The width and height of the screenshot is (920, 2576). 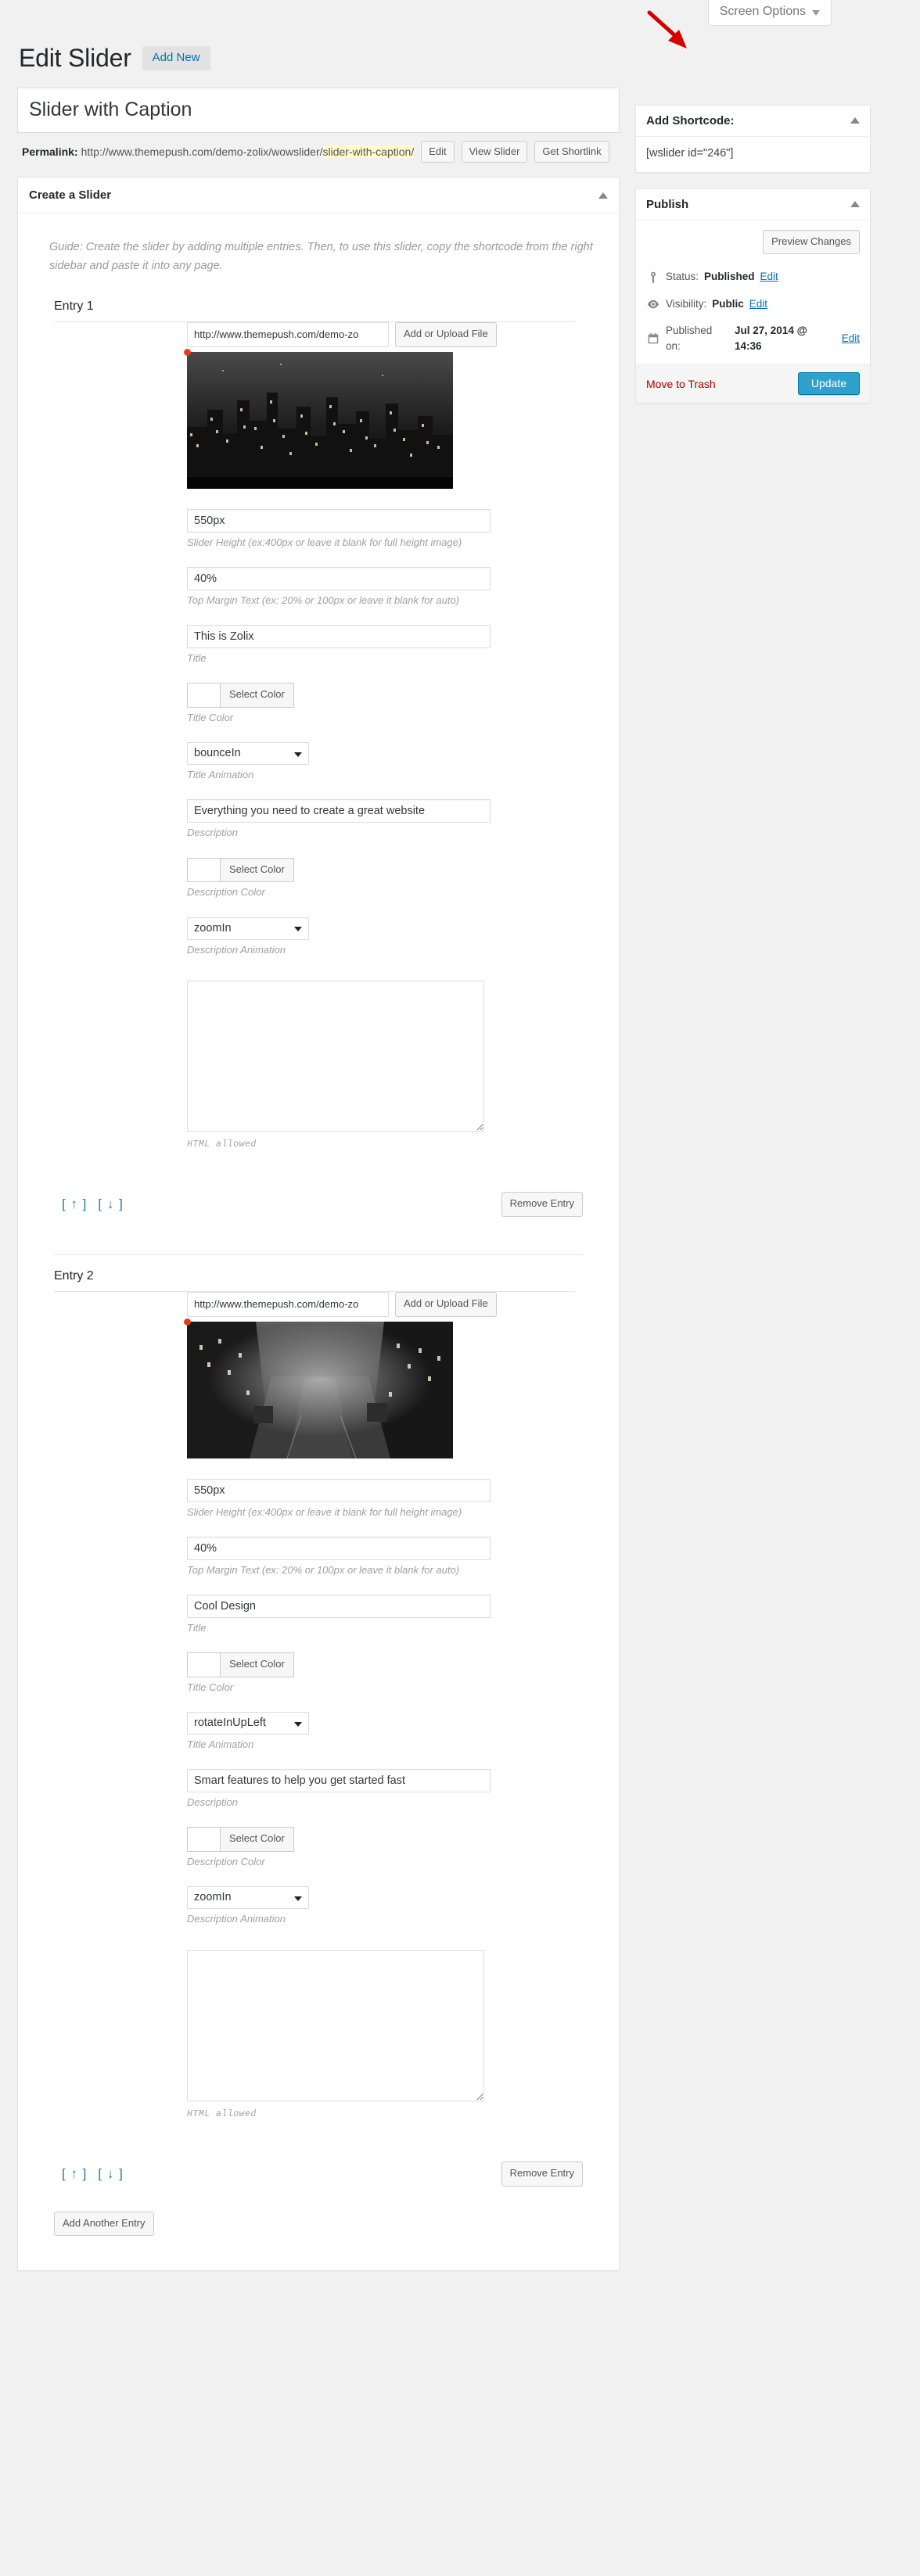 I want to click on entry-divider, so click(x=318, y=1254).